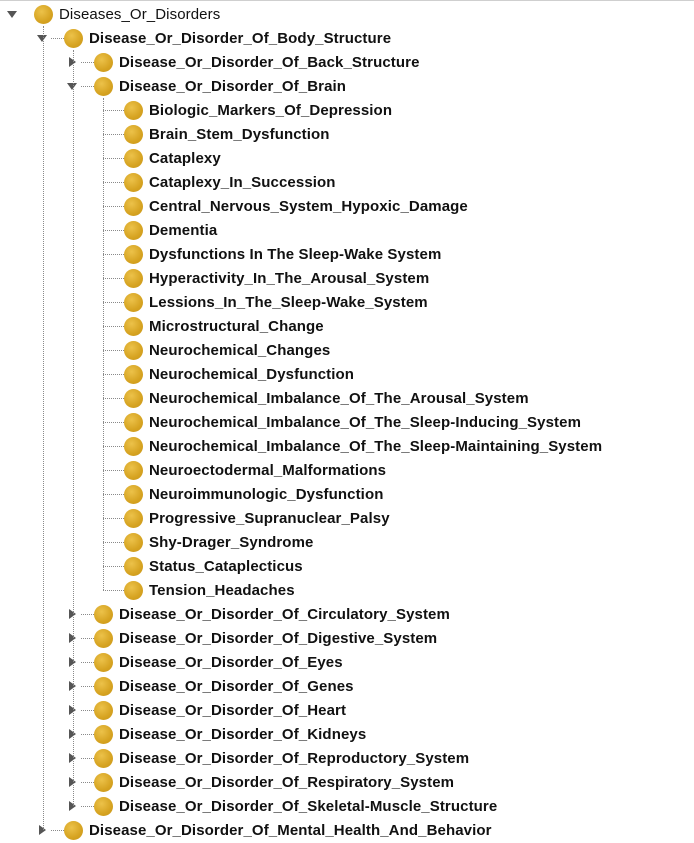  Describe the element at coordinates (209, 590) in the screenshot. I see `tree-node-tension-headaches: Tension_Headaches` at that location.